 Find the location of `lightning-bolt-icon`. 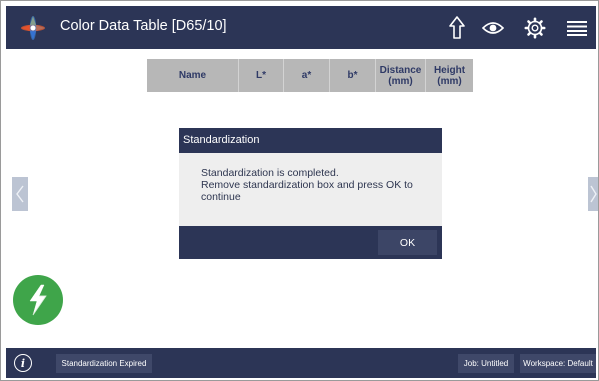

lightning-bolt-icon is located at coordinates (38, 300).